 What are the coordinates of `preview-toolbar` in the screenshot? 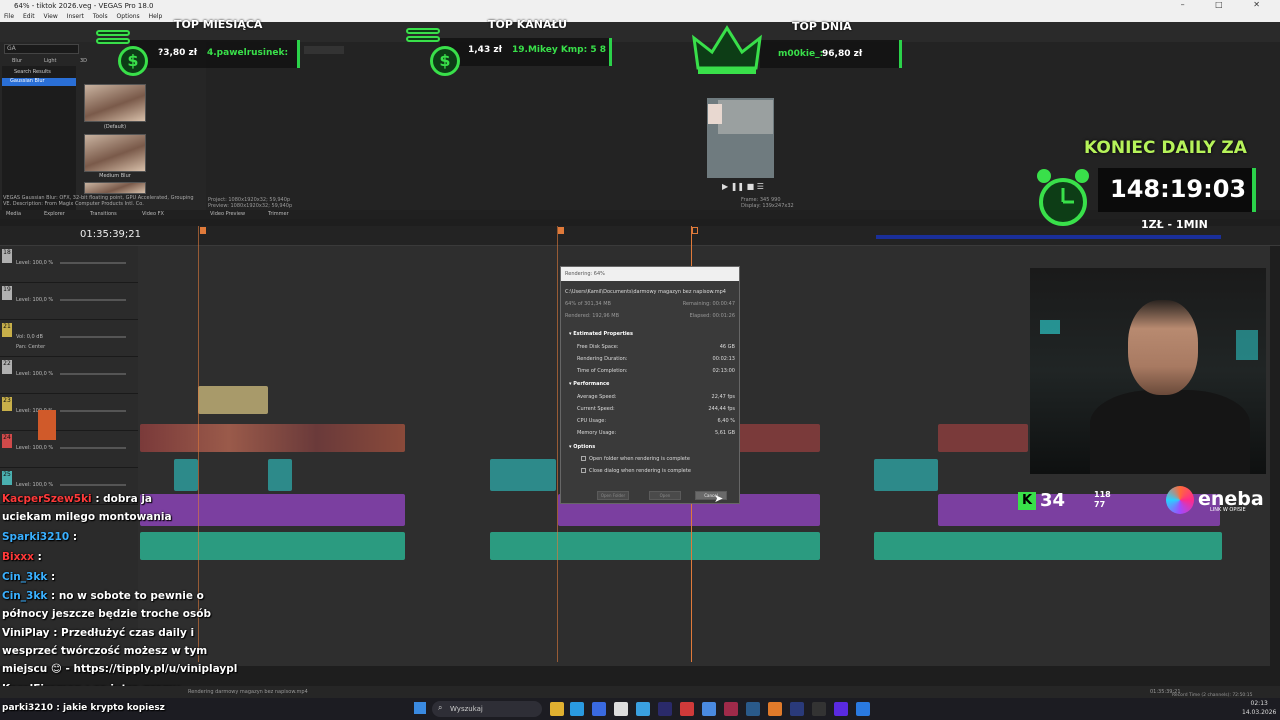 It's located at (324, 50).